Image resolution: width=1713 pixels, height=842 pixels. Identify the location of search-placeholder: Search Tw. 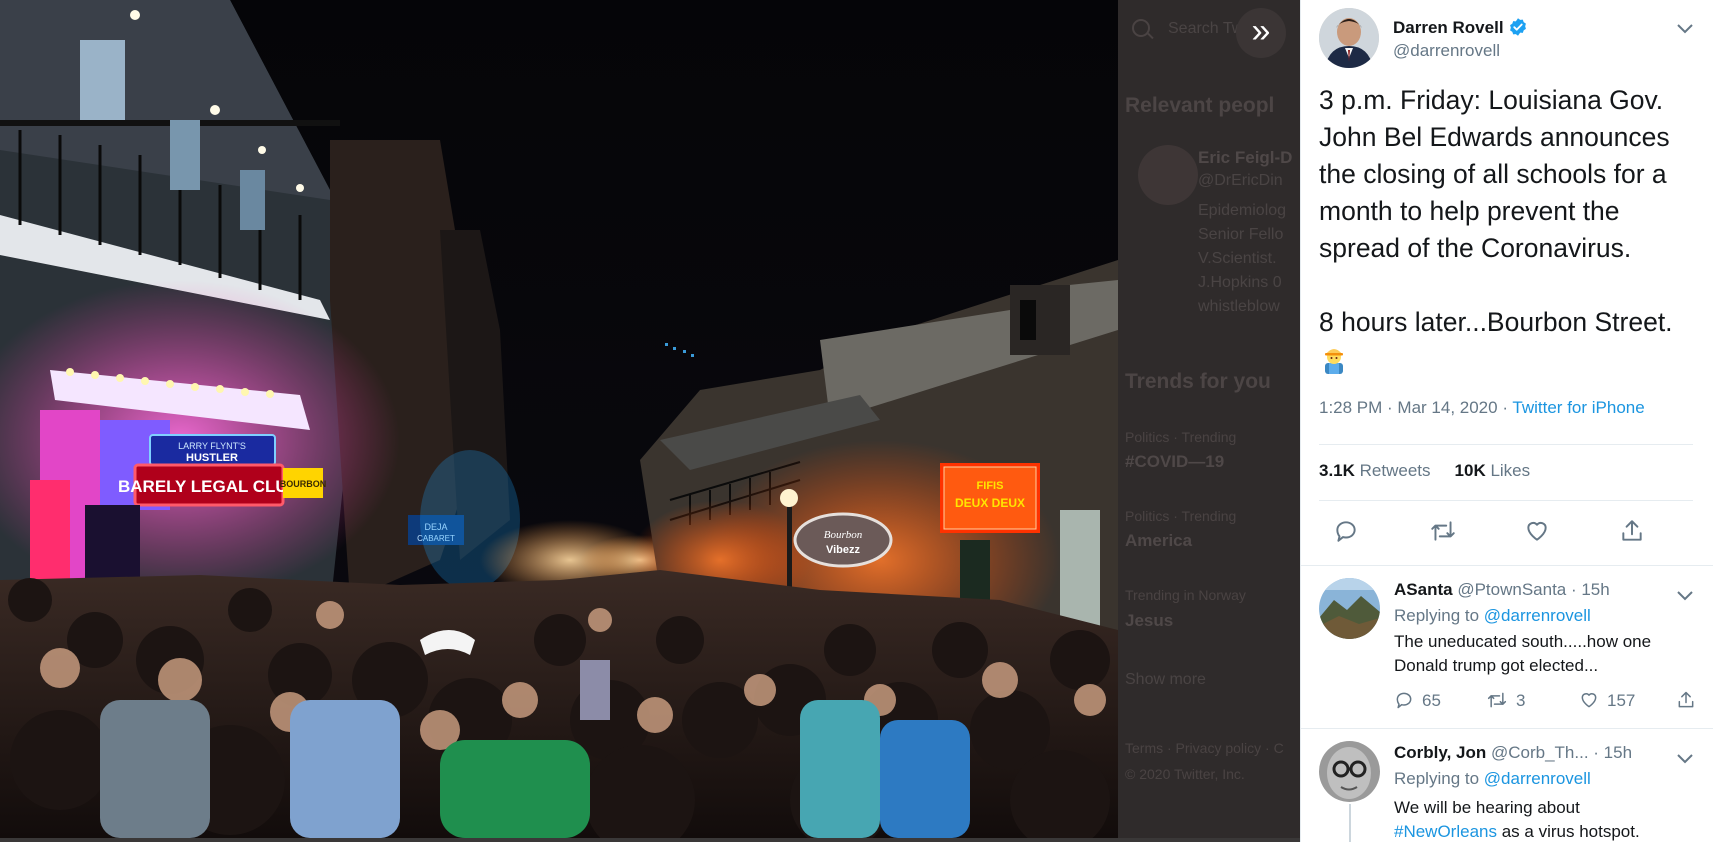
(1206, 28).